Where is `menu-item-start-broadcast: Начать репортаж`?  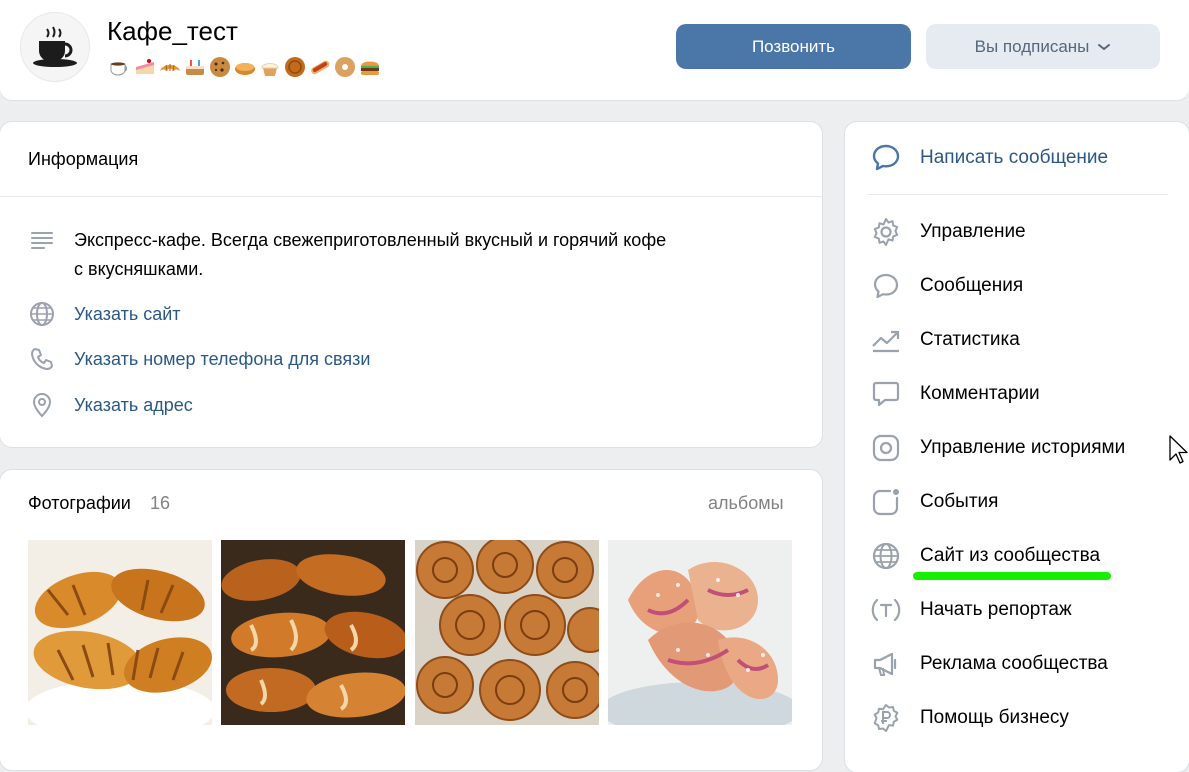 menu-item-start-broadcast: Начать репортаж is located at coordinates (971, 610).